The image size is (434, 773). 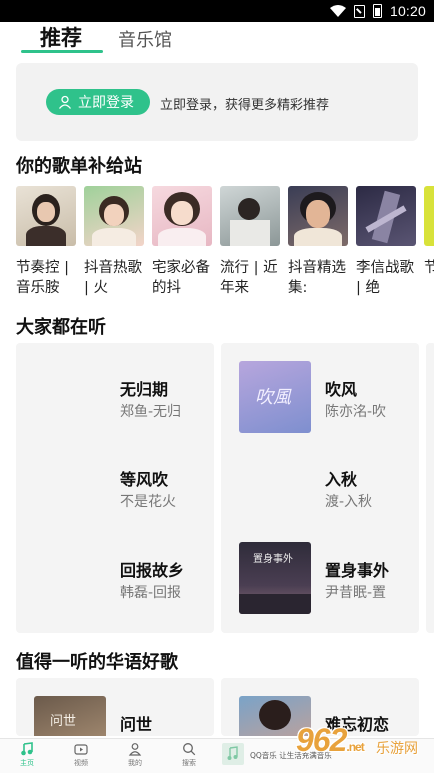 I want to click on mini-player-thumb, so click(x=233, y=754).